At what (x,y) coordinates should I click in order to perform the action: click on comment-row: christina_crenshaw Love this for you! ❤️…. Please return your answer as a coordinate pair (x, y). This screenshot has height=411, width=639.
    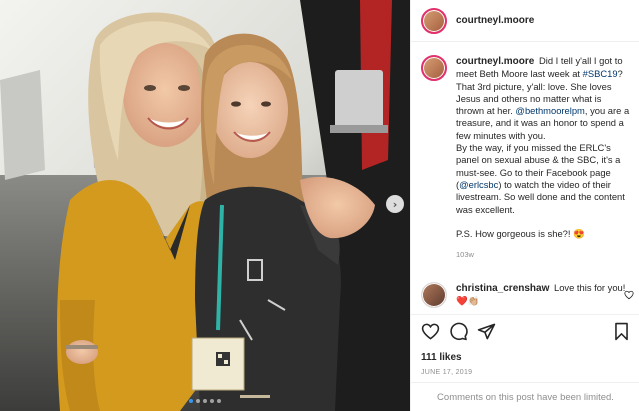
    Looking at the image, I should click on (530, 295).